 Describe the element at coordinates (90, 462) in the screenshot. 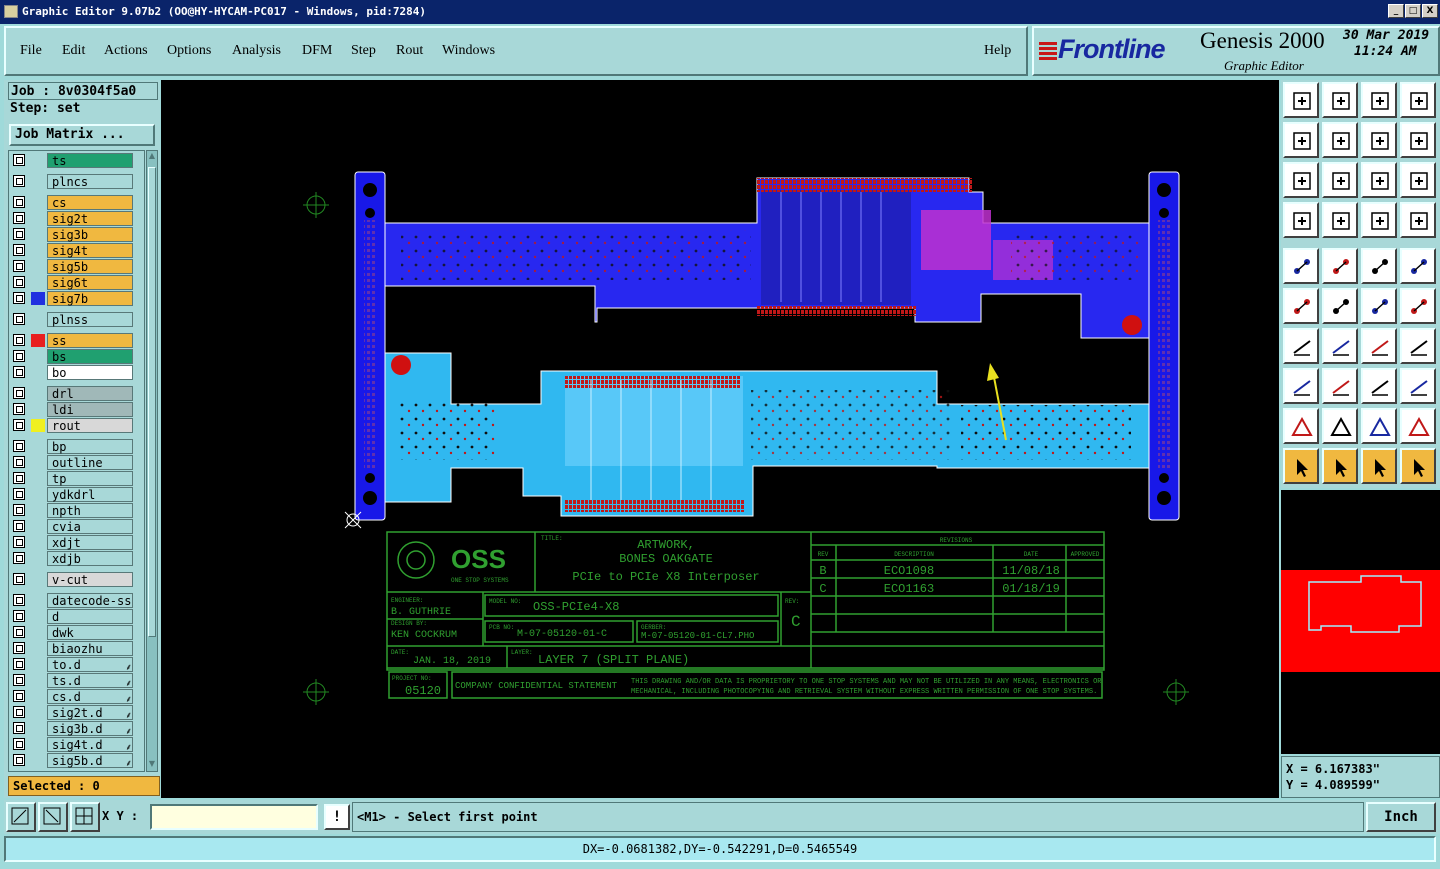

I see `layer-name: outline` at that location.